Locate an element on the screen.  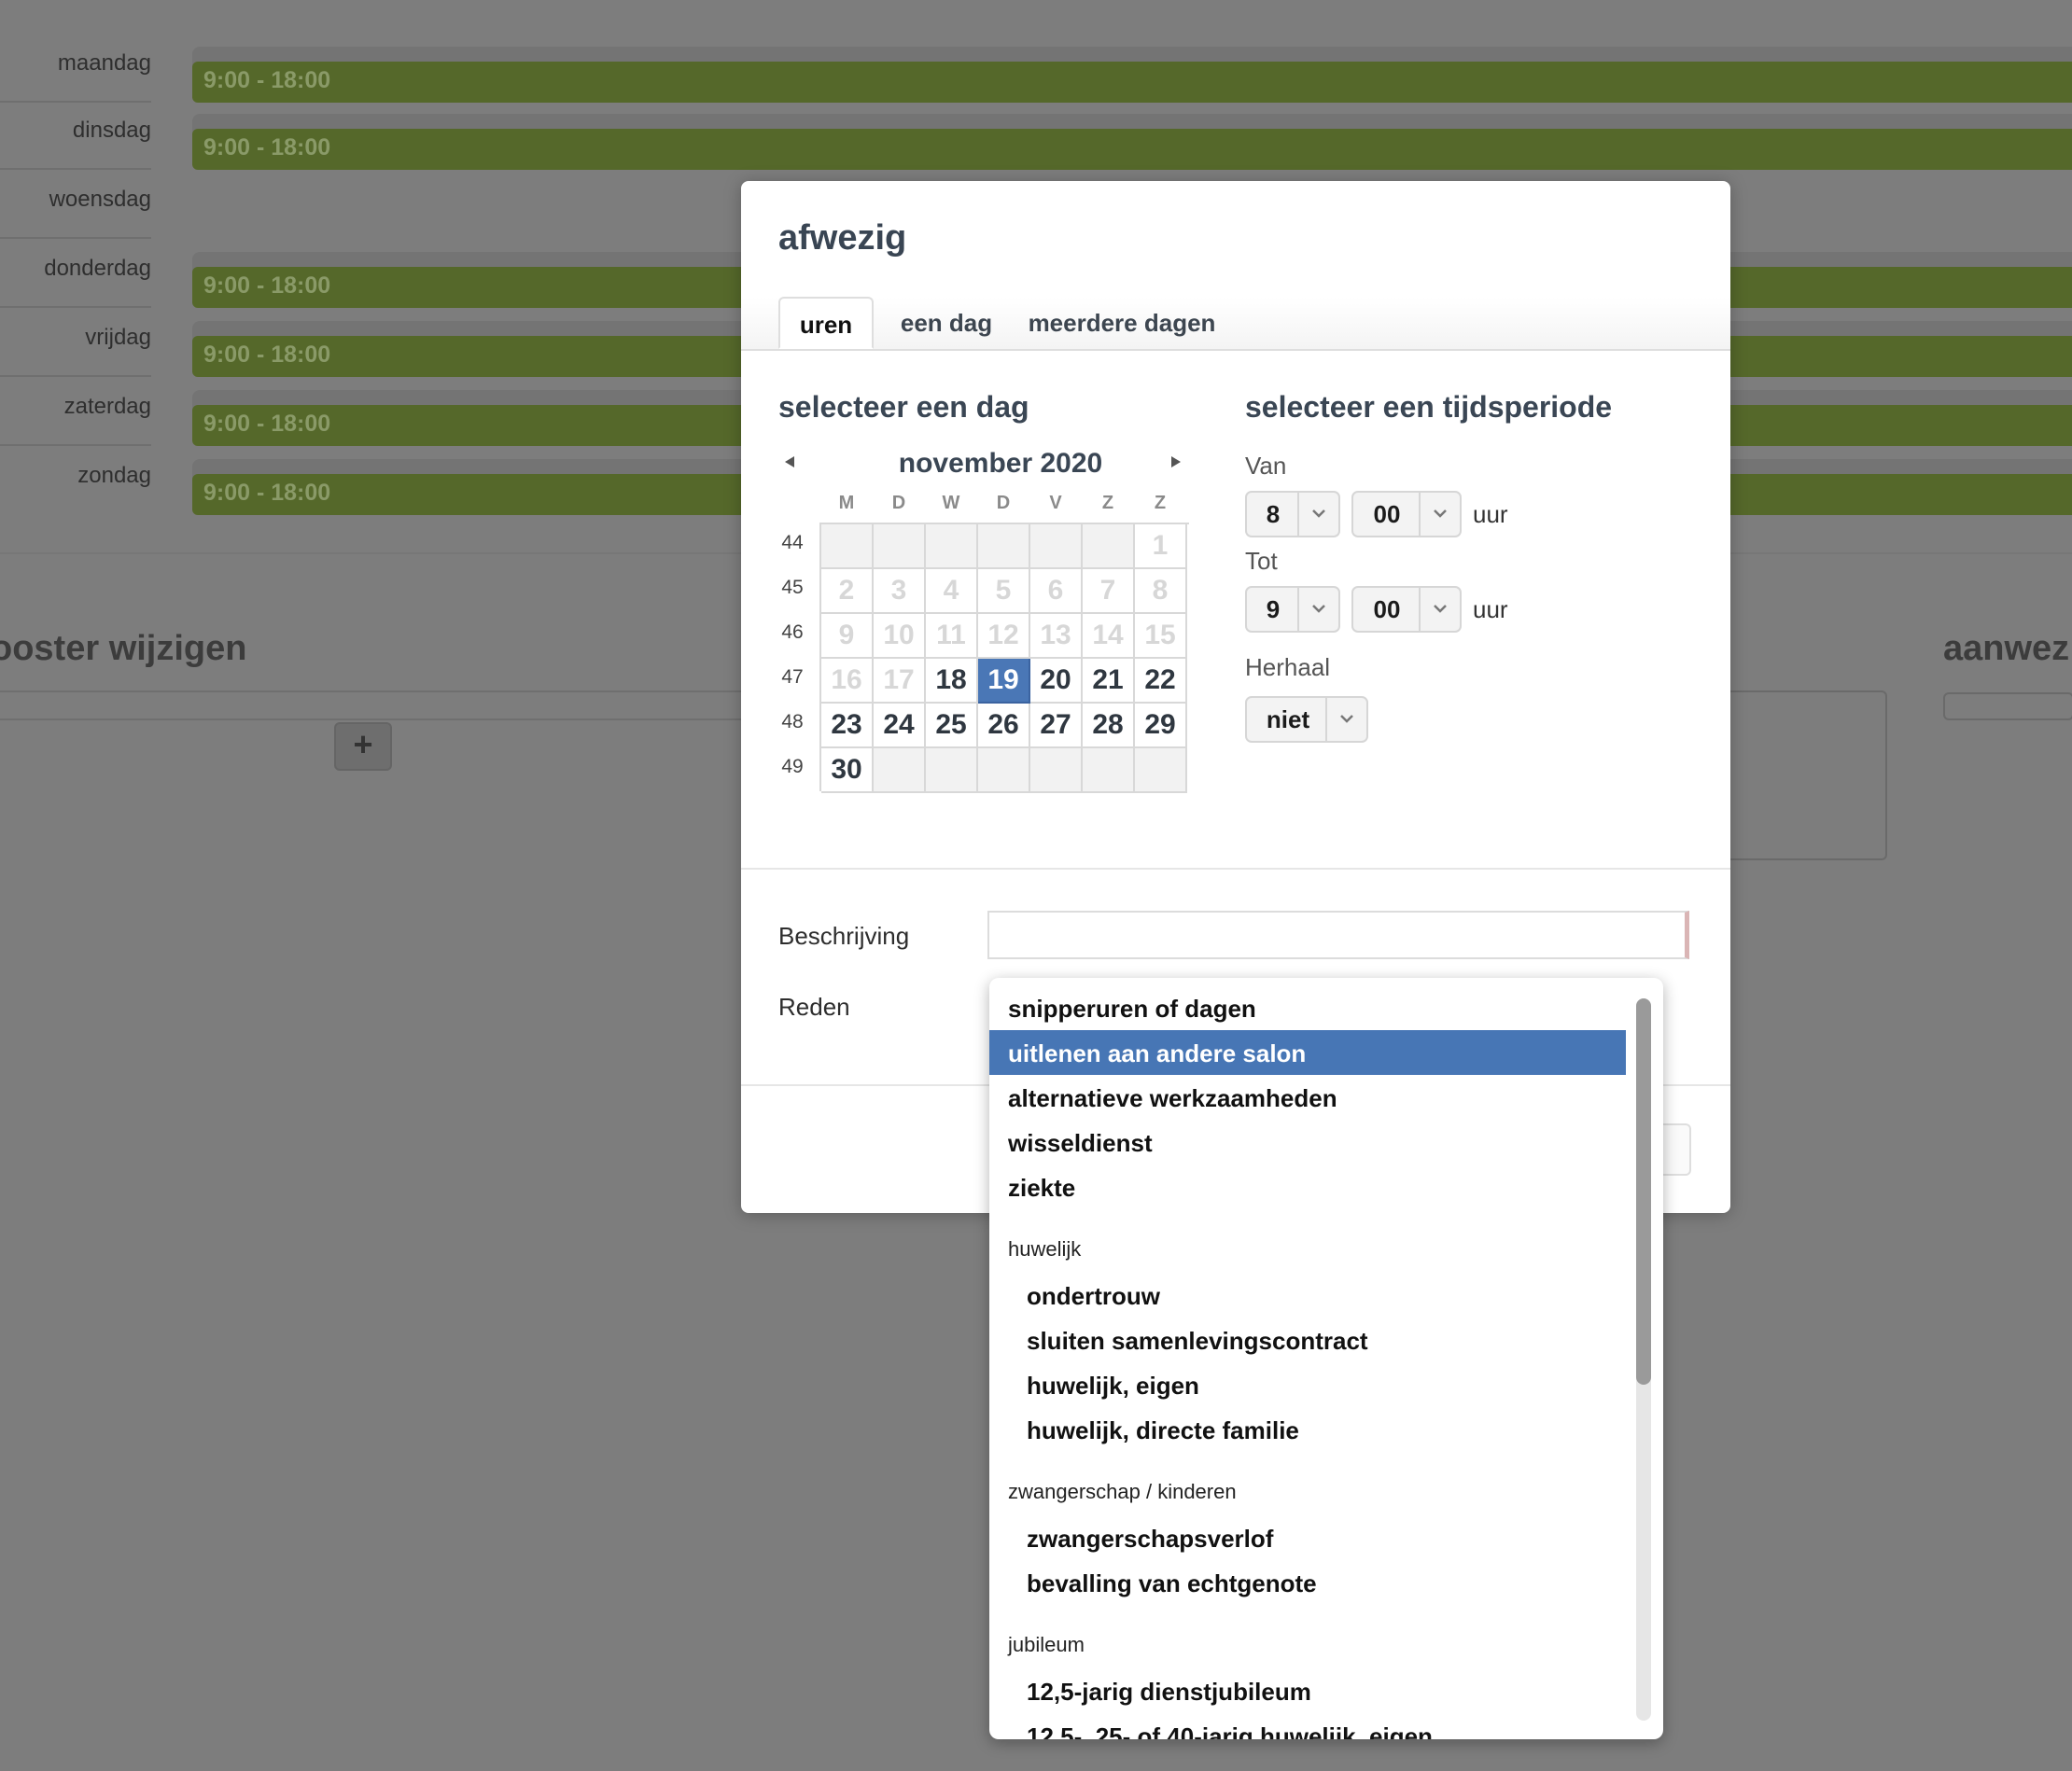
to-minute-select: 00 is located at coordinates (1406, 609).